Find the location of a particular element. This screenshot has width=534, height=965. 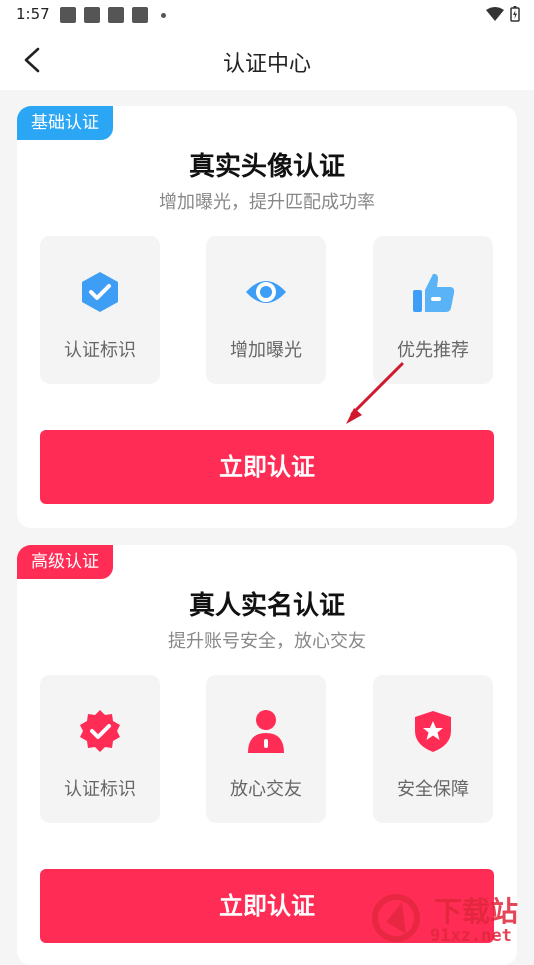

watermark: 下载站 91xz.net is located at coordinates (453, 919).